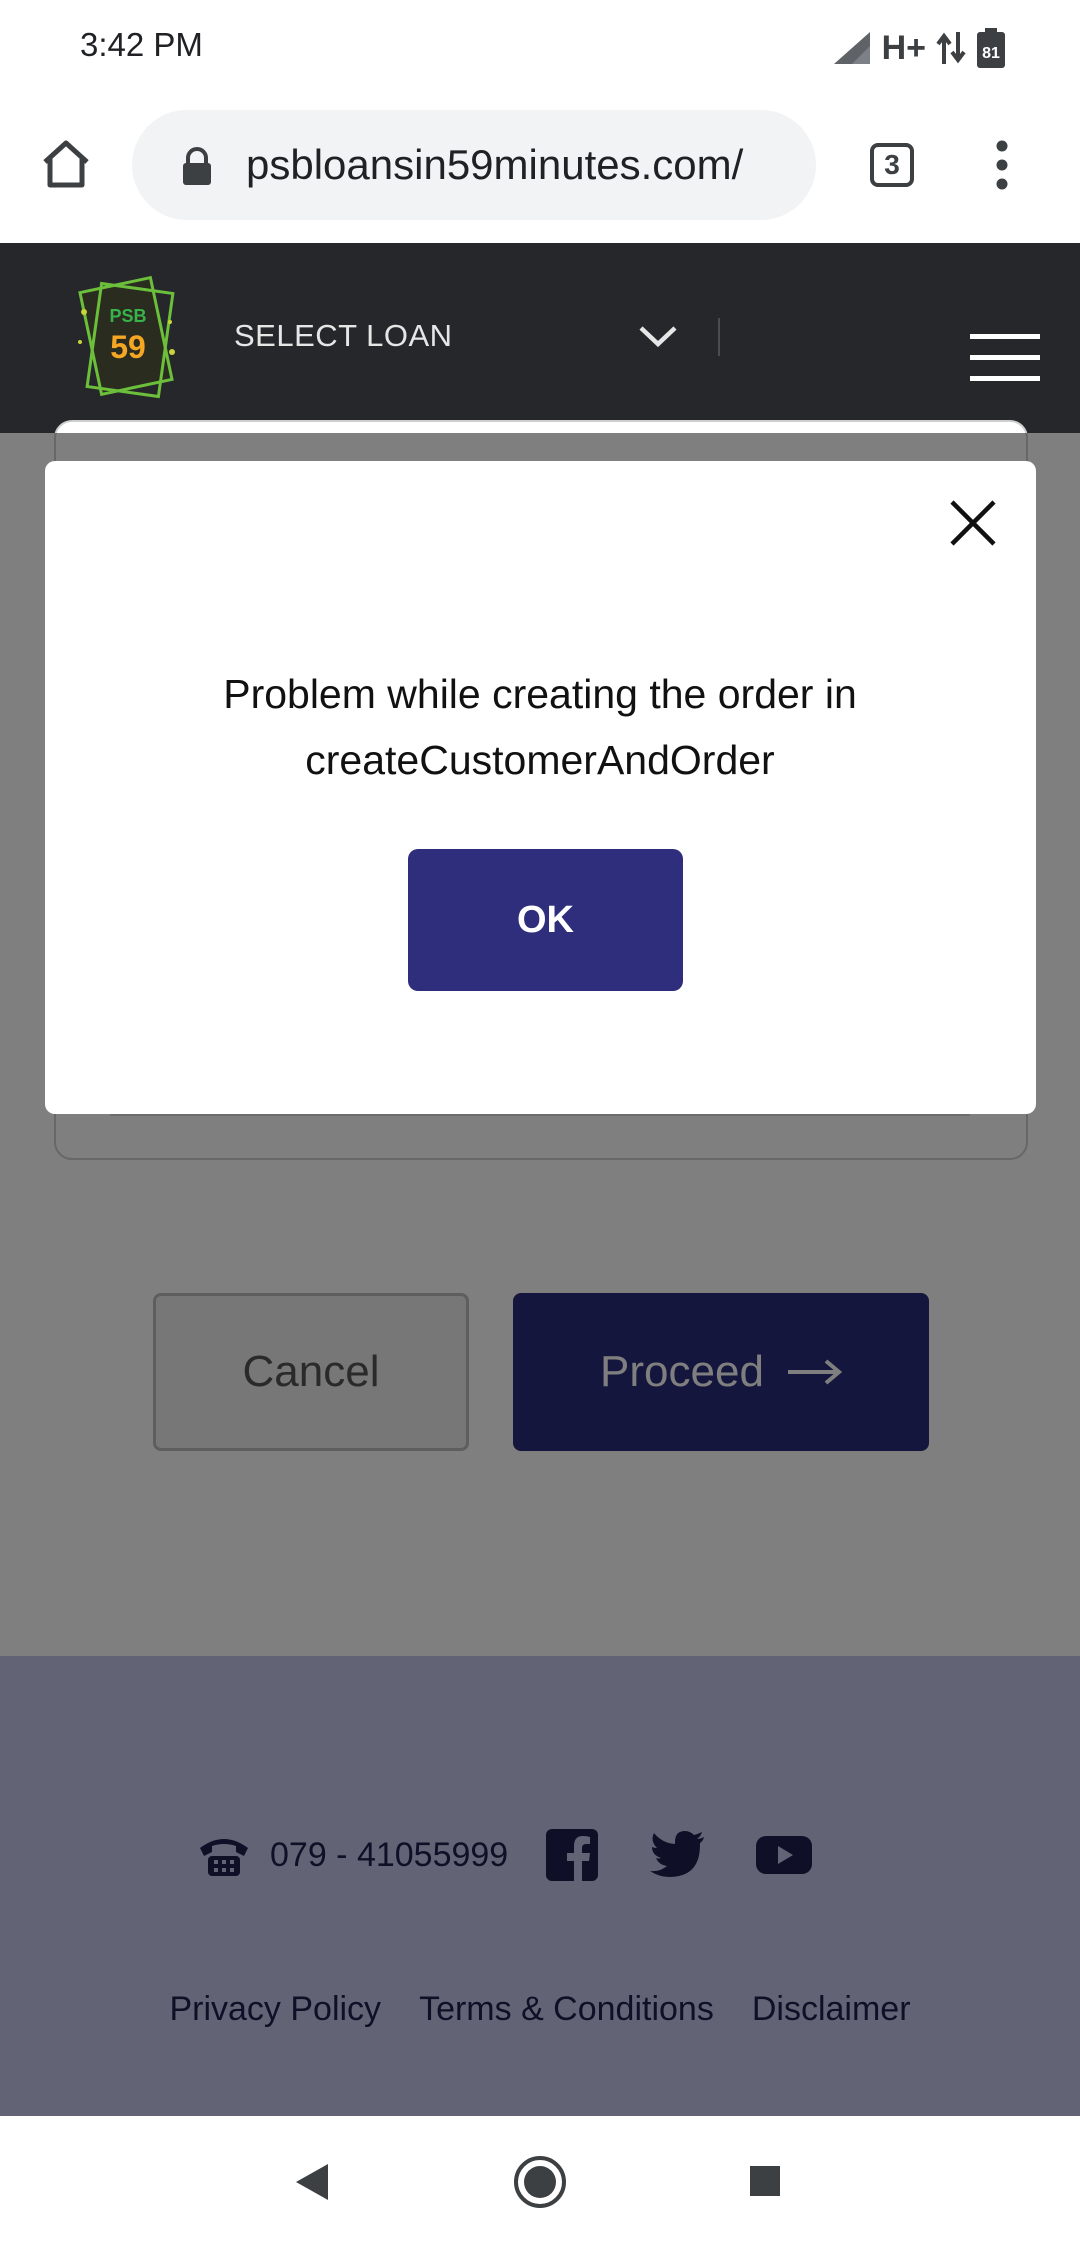 Image resolution: width=1080 pixels, height=2246 pixels. I want to click on battery-icon: 81, so click(991, 48).